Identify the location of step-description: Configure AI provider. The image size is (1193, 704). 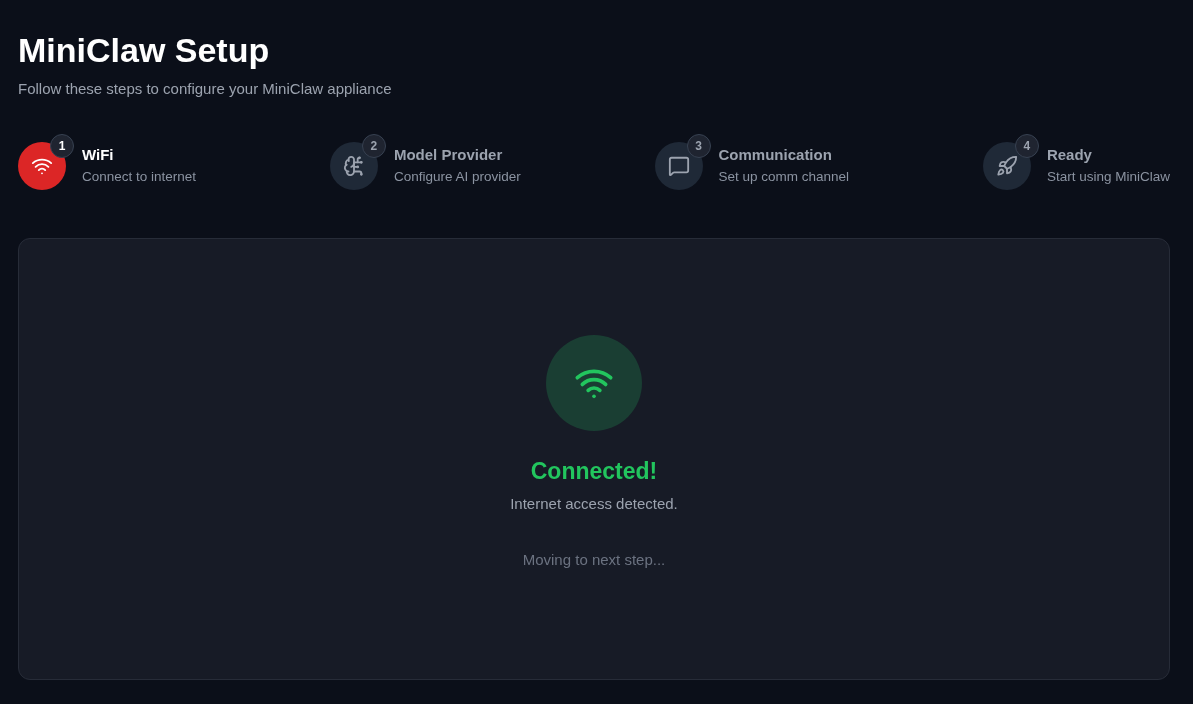
(457, 177).